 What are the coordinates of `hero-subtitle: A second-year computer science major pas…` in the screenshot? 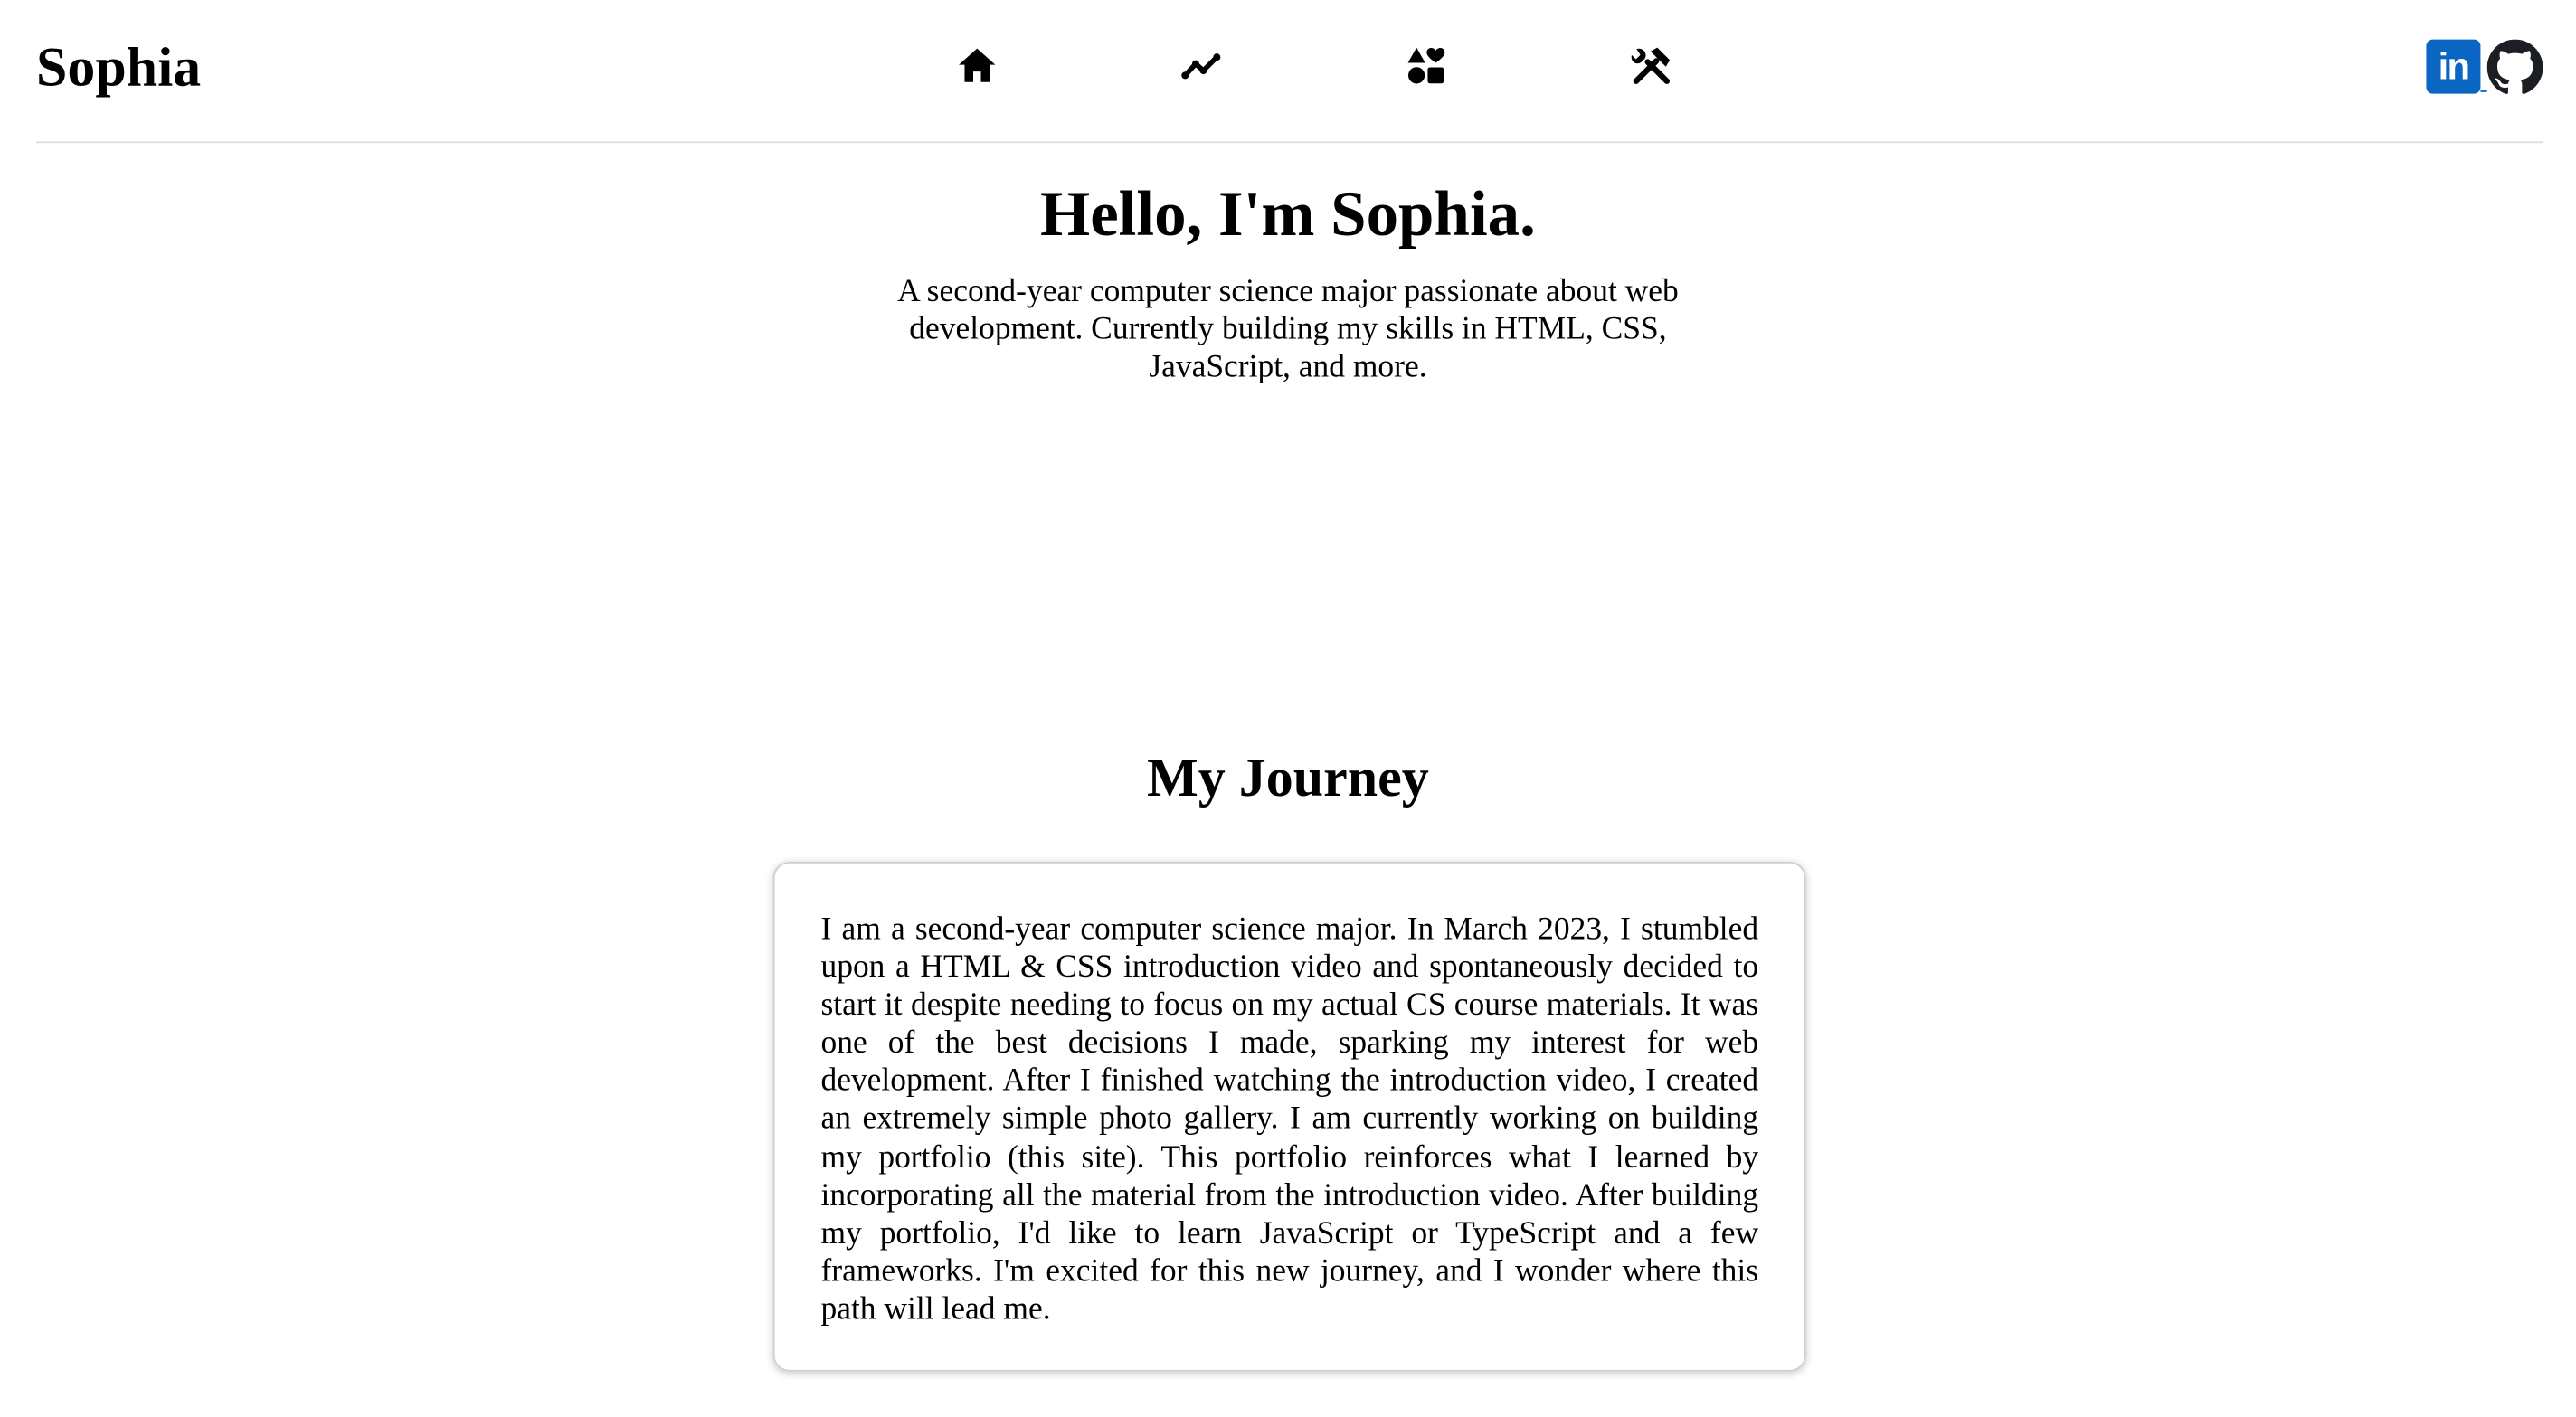 It's located at (1288, 329).